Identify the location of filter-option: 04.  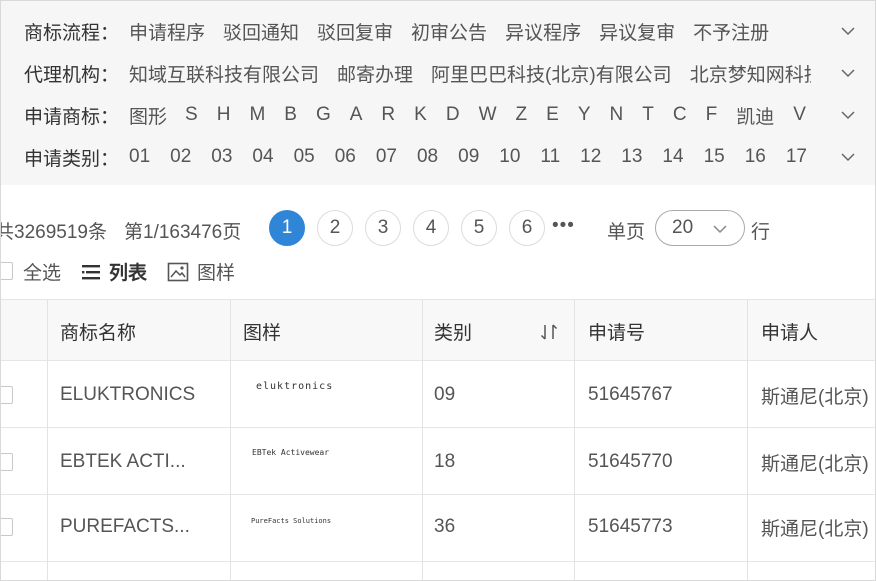
(262, 157).